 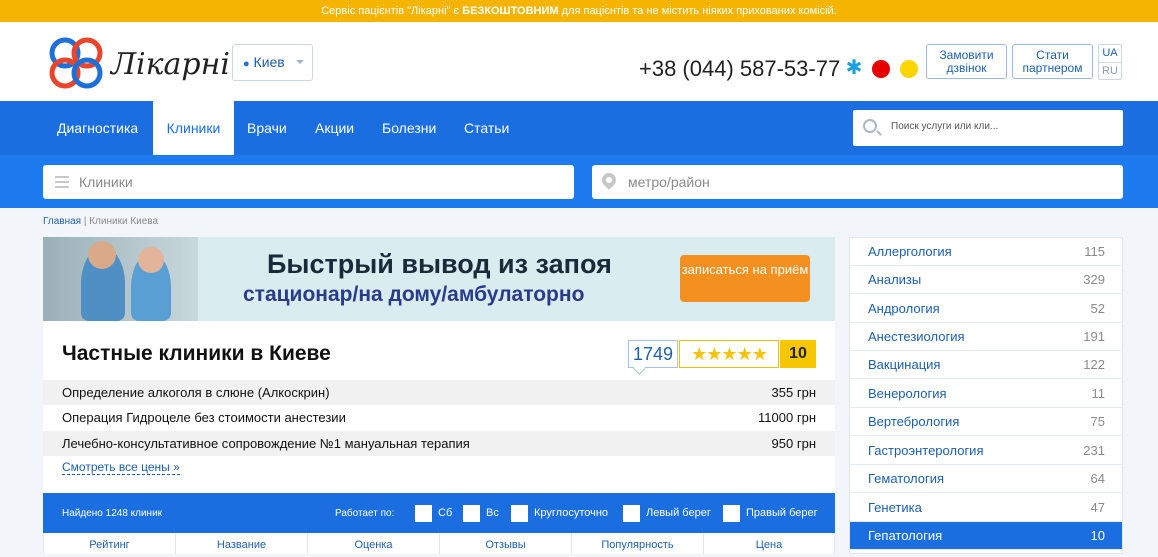 I want to click on checkbox-label: Круглосуточно, so click(x=571, y=513).